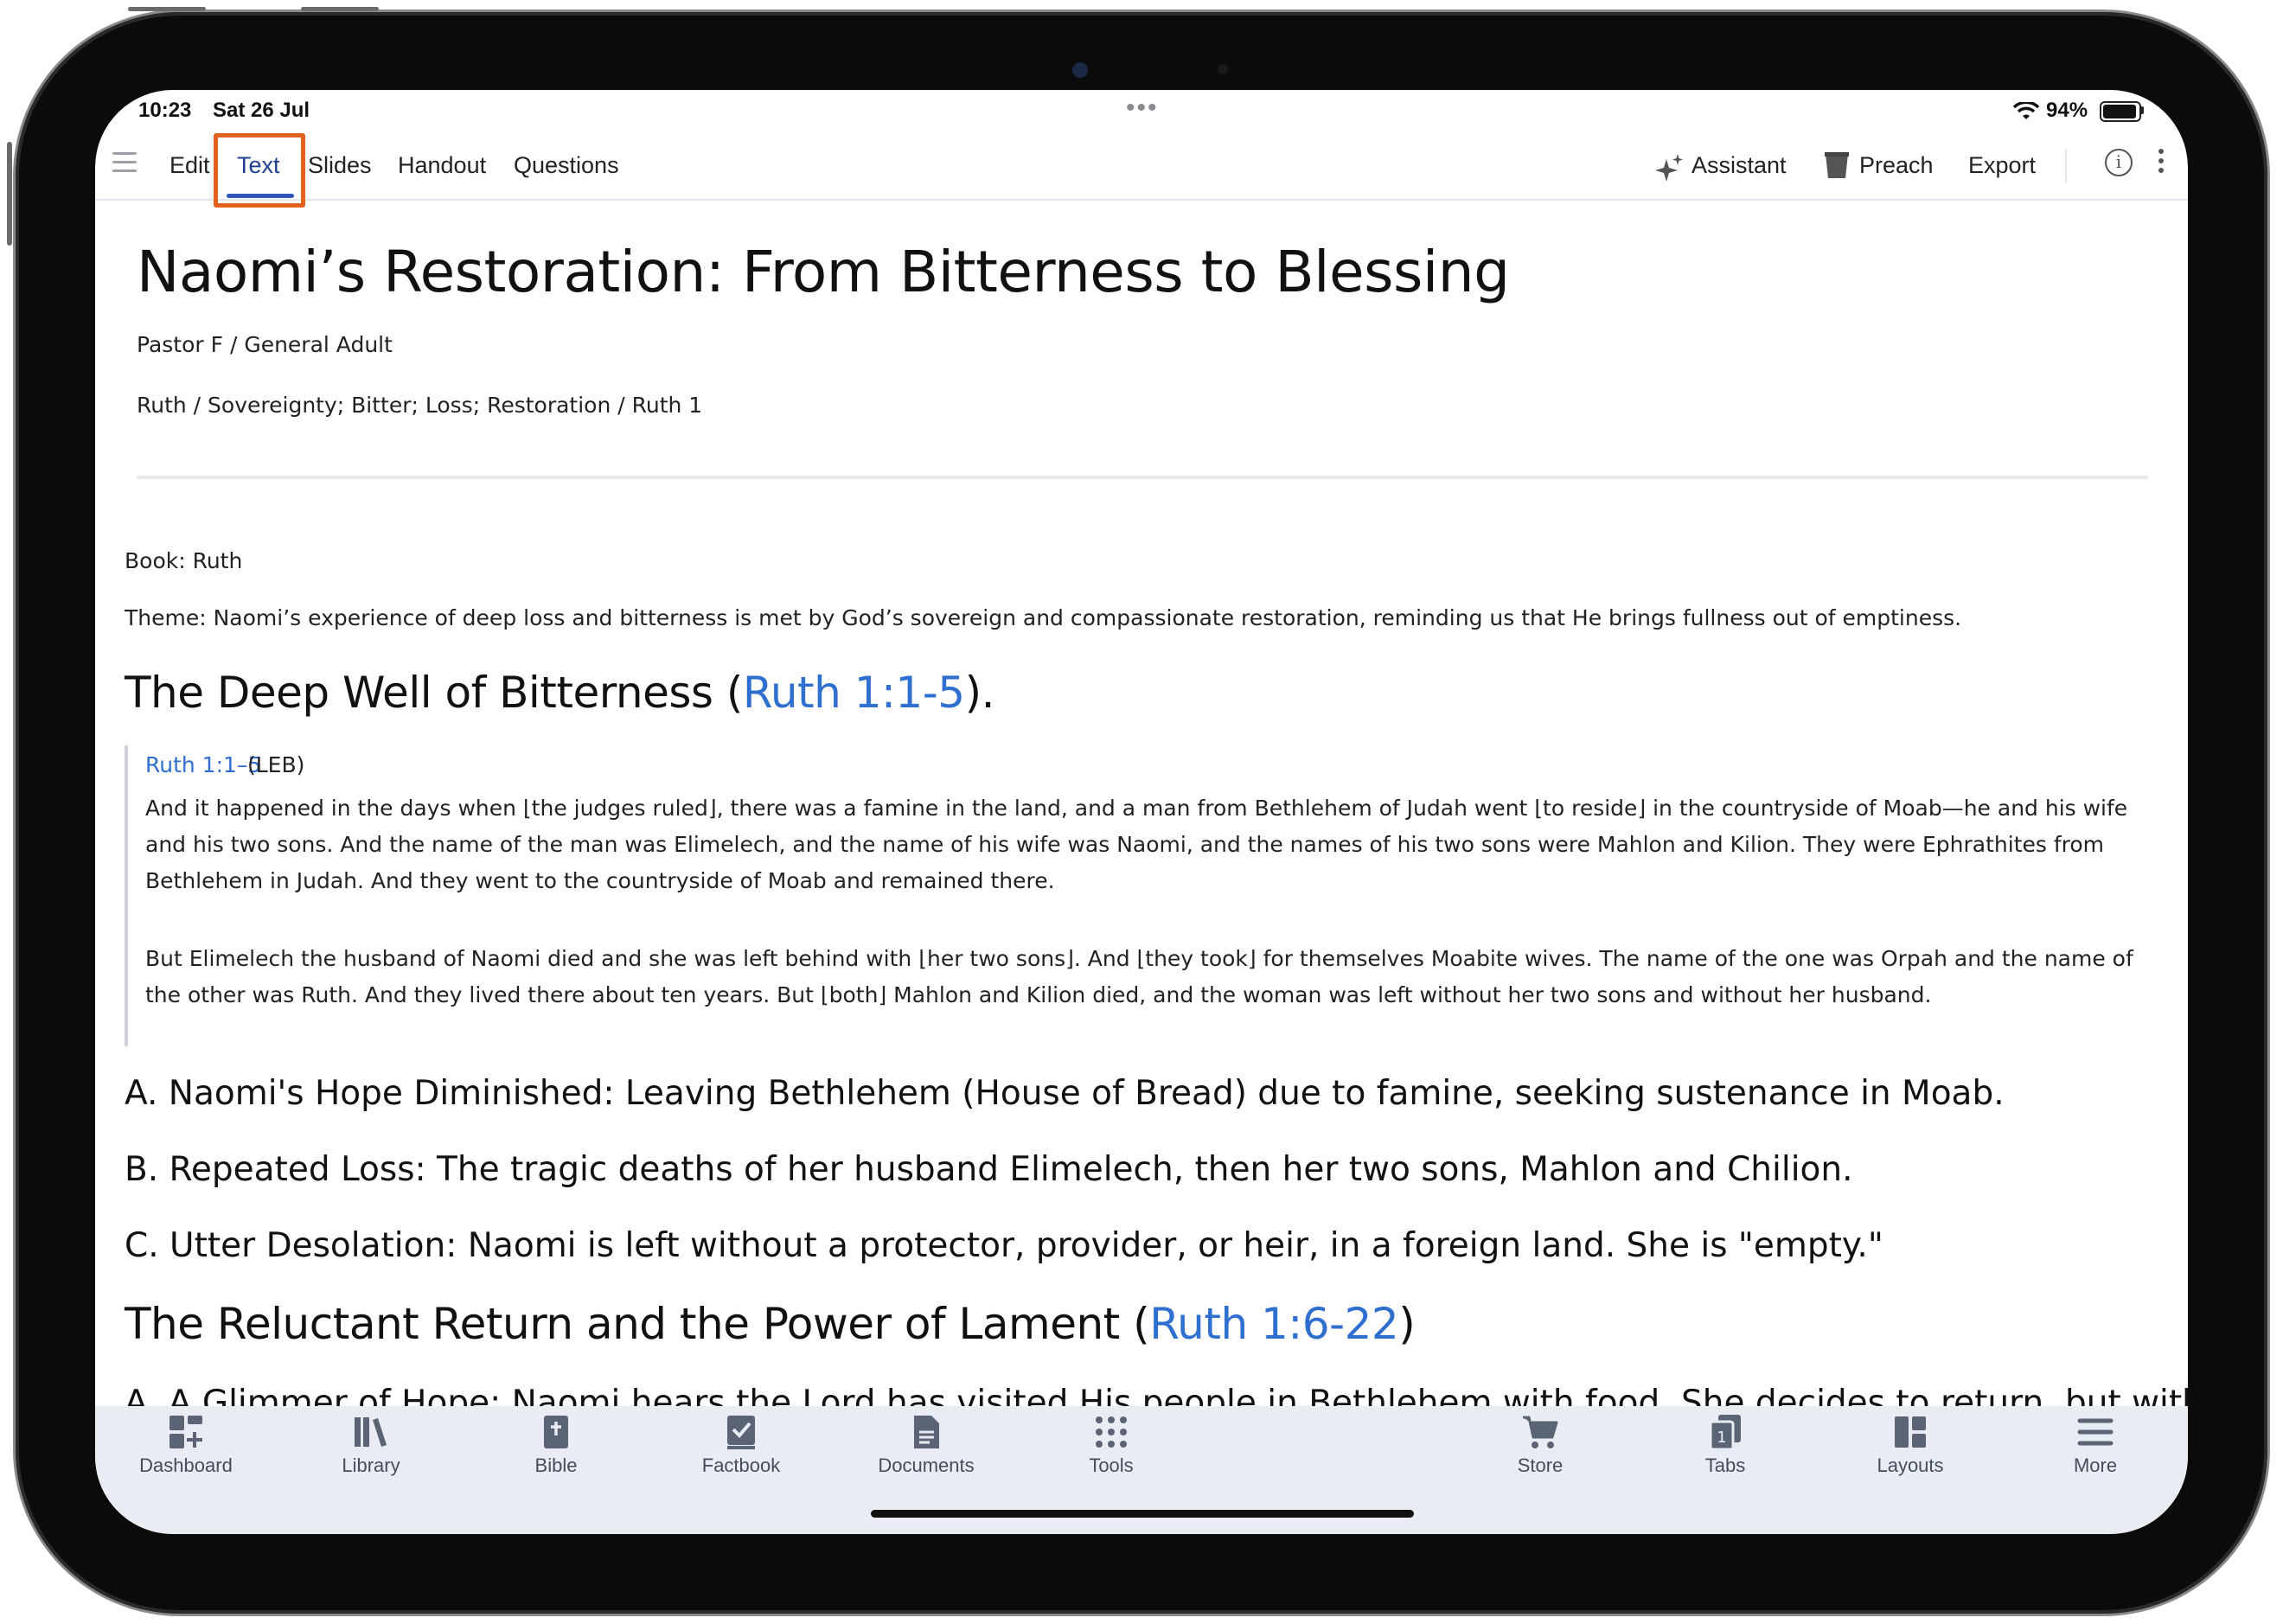  Describe the element at coordinates (926, 1465) in the screenshot. I see `bottom-tab-label: Documents` at that location.